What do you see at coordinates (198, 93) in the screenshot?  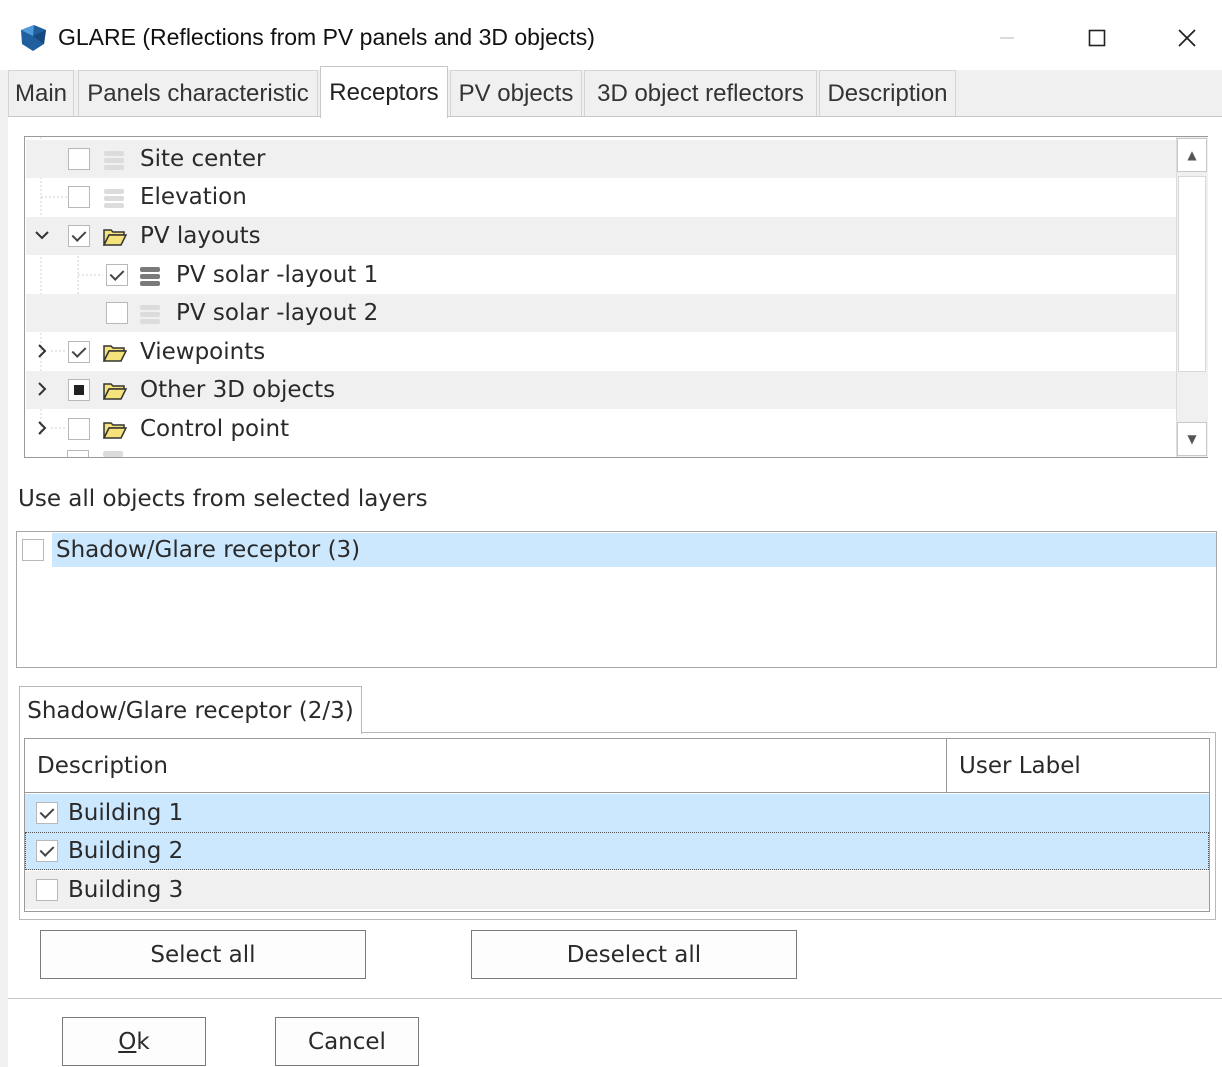 I see `tab-panels-characteristic: Panels characteristic` at bounding box center [198, 93].